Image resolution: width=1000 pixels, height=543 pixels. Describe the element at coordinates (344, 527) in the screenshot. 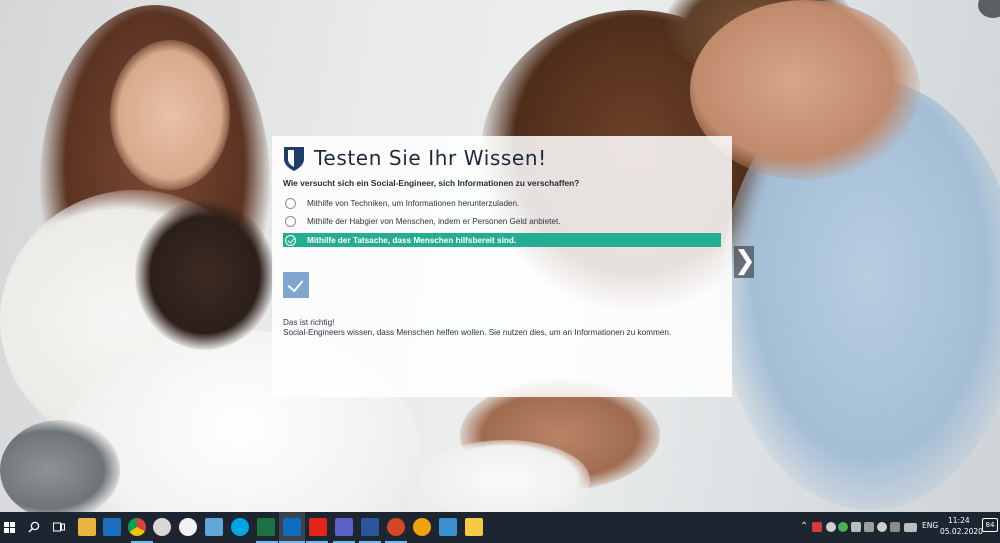

I see `teams-icon` at that location.